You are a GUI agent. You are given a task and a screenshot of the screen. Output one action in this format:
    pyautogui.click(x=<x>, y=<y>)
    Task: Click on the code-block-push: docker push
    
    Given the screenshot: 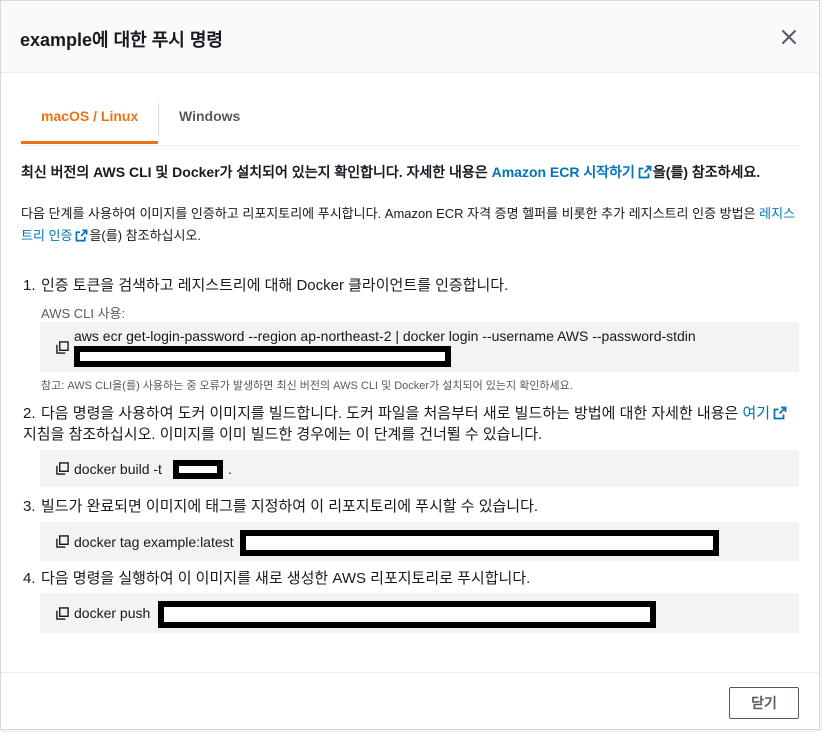 What is the action you would take?
    pyautogui.click(x=419, y=613)
    